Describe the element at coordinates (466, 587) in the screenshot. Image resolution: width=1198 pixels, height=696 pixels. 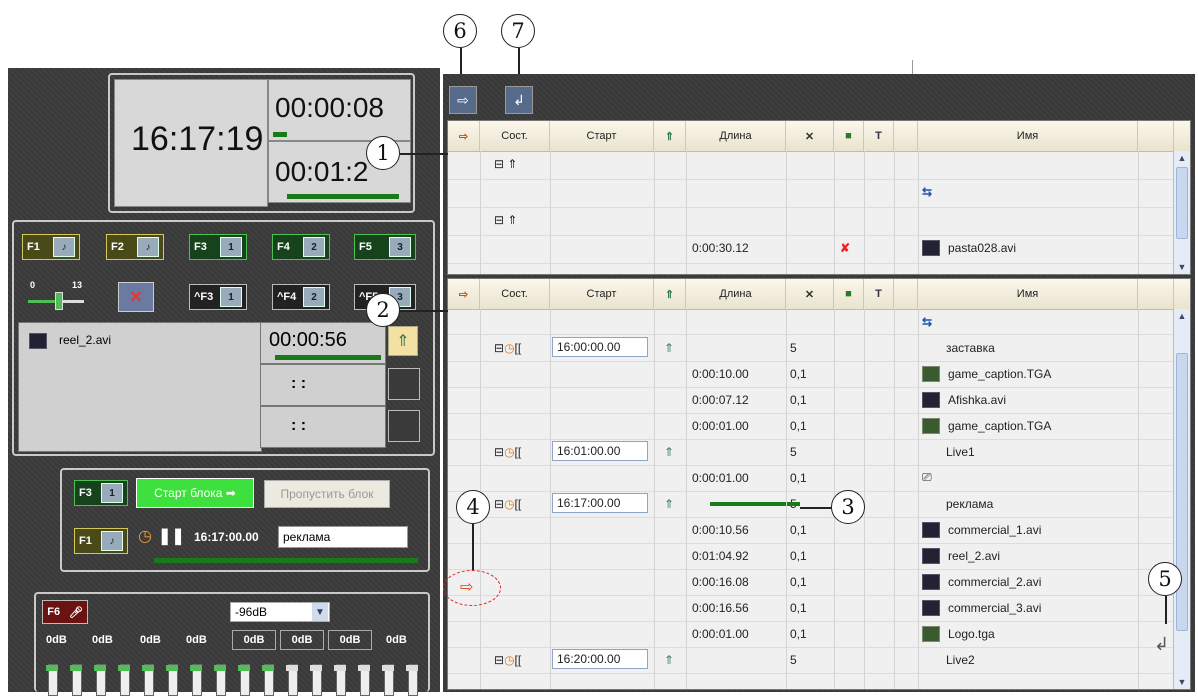
I see `current-item-marker-icon: ⇨` at that location.